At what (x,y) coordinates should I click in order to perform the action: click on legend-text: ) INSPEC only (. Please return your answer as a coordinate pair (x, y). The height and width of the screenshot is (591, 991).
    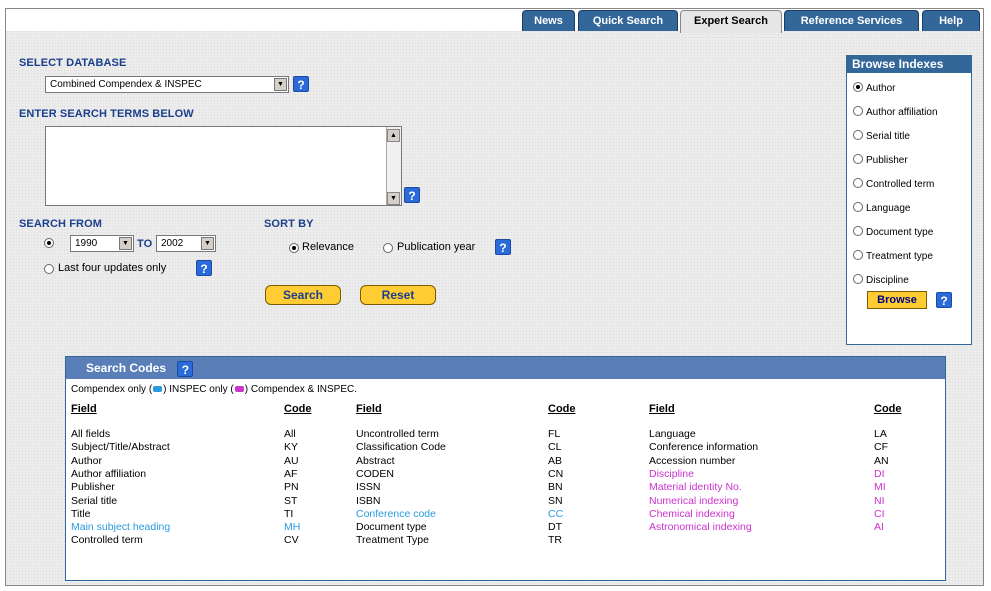
    Looking at the image, I should click on (198, 389).